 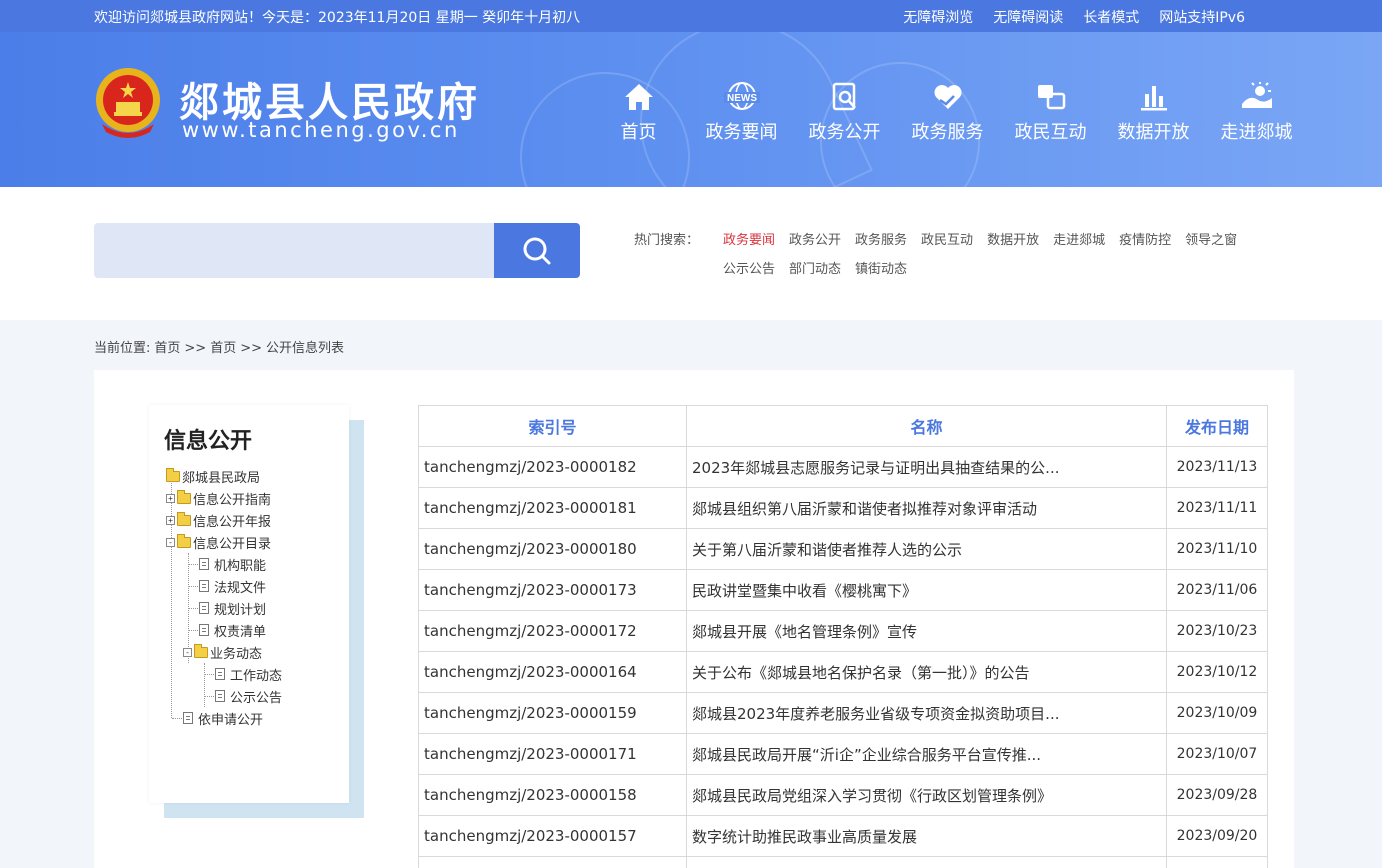 I want to click on nav-label: 政务服务, so click(x=947, y=132).